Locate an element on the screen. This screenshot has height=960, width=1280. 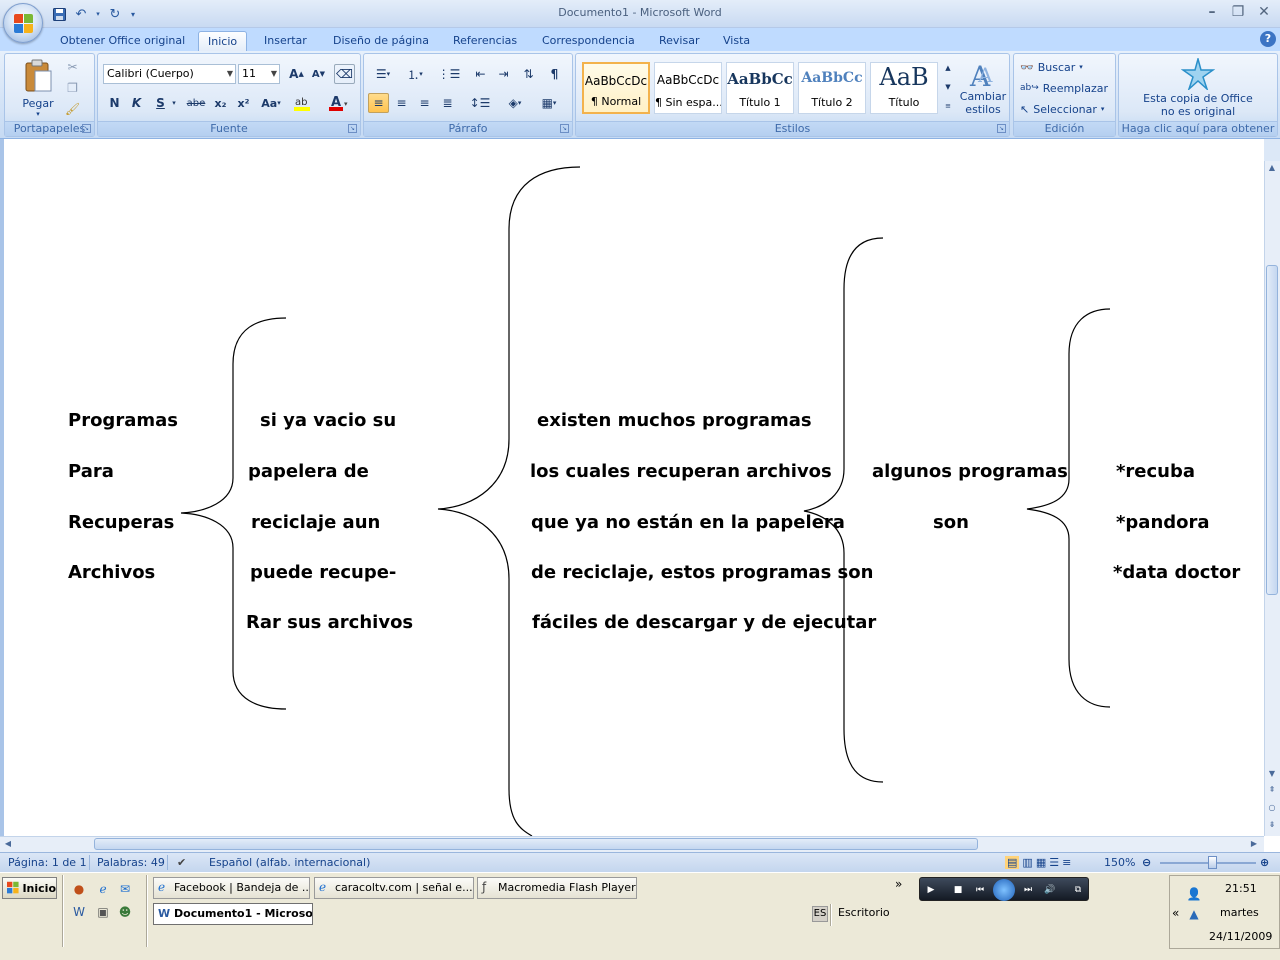
align-left-icon: ≡ is located at coordinates (378, 103).